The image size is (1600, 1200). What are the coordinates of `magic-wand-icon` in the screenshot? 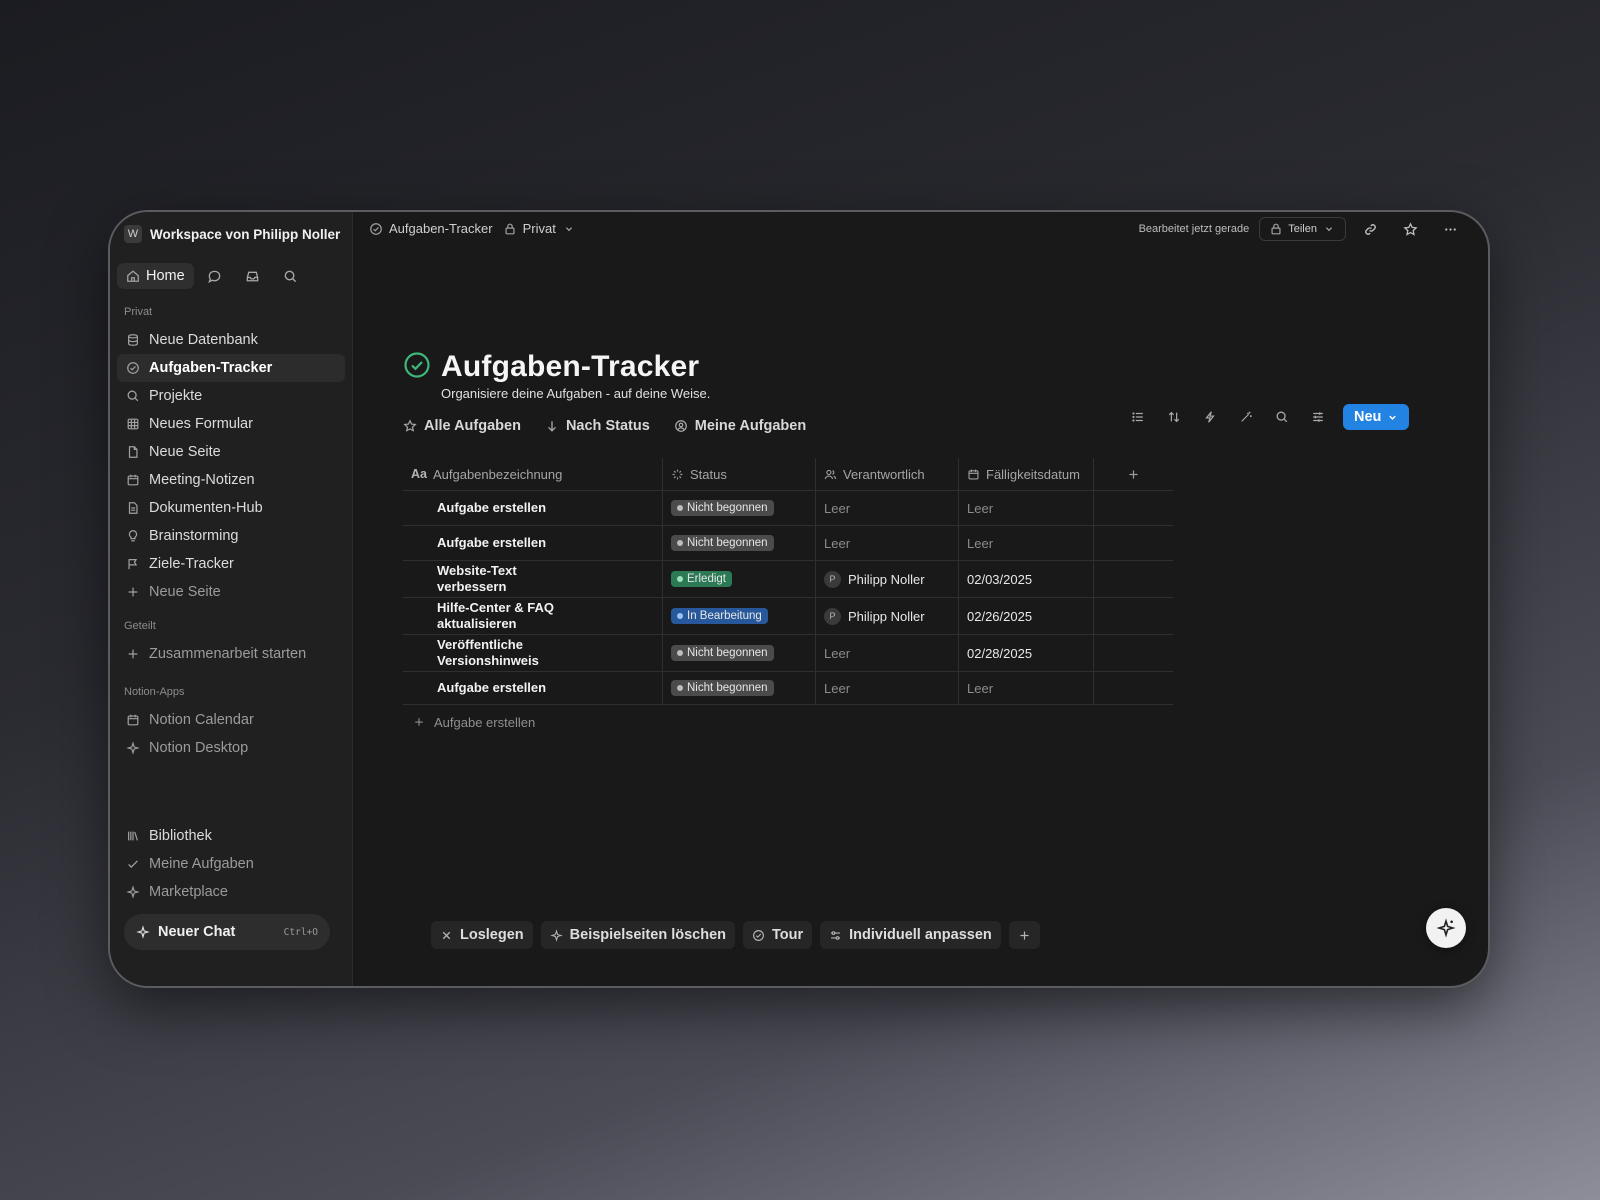 It's located at (1246, 417).